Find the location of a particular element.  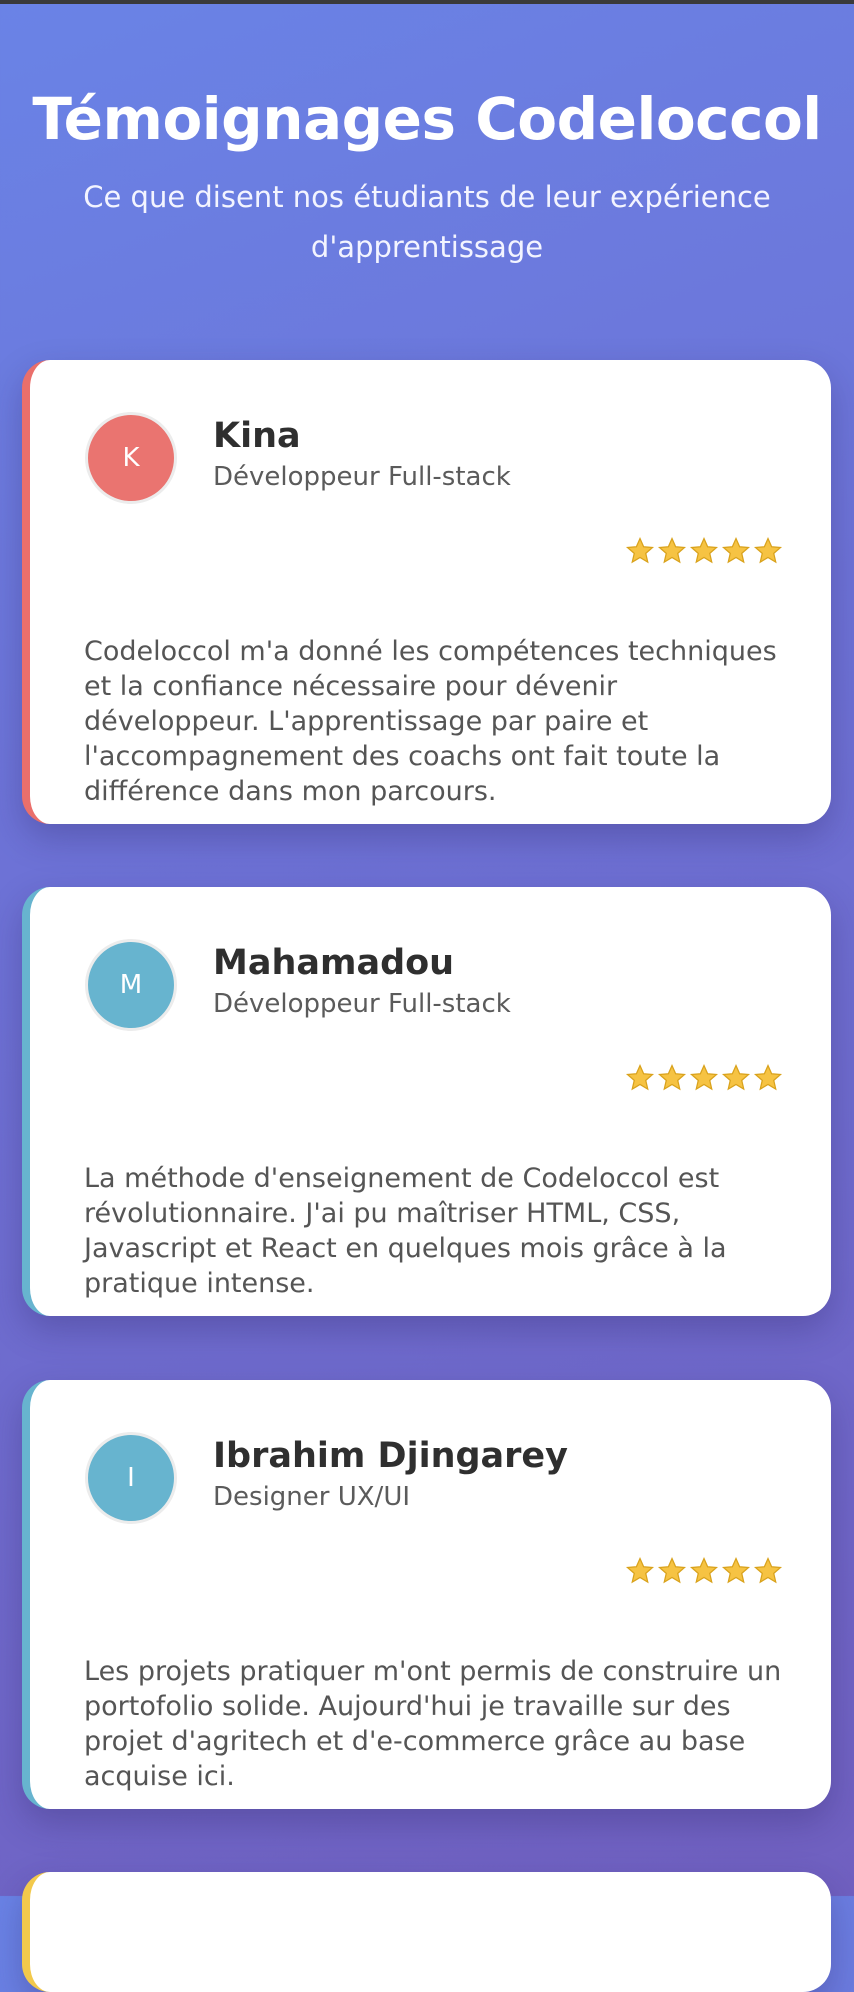

testimonial-role: Designer UX/UI is located at coordinates (312, 1497).